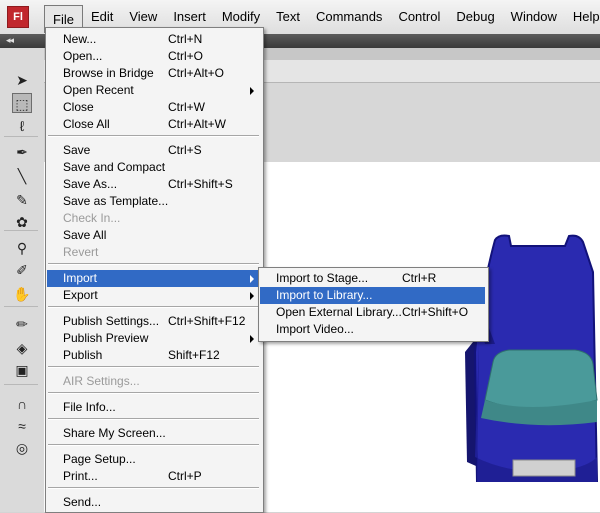  I want to click on menu-item-shortcut: Ctrl+W, so click(186, 107).